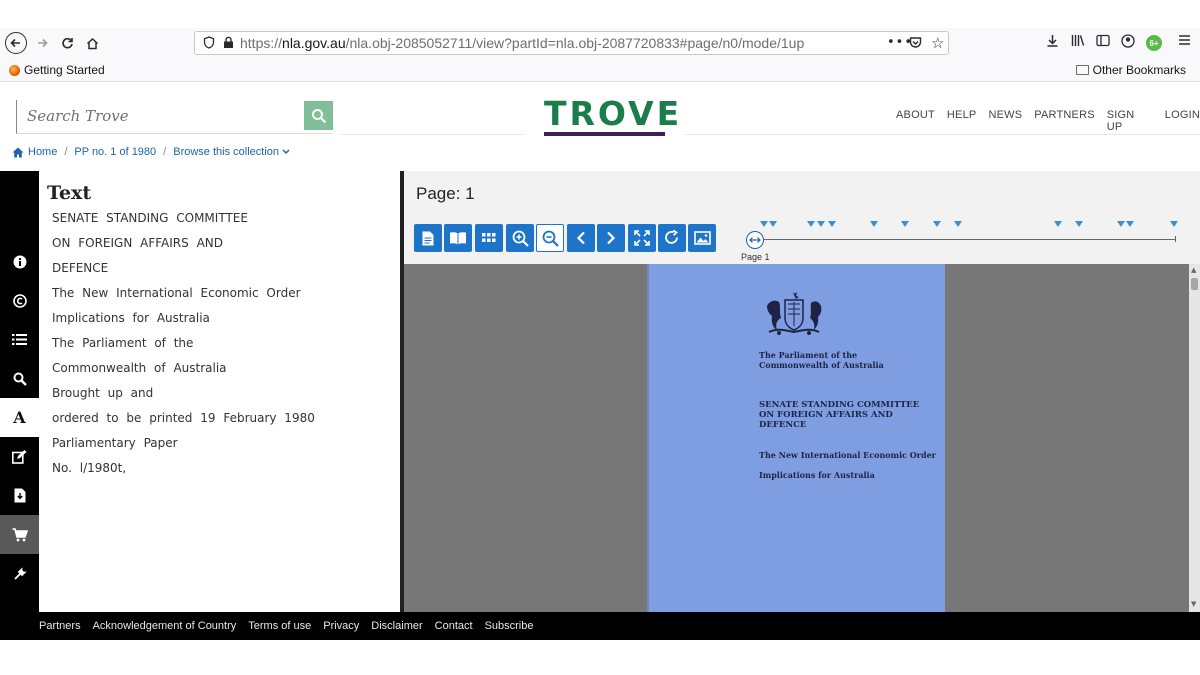  I want to click on ocr-line: The Parliament of the, so click(123, 343).